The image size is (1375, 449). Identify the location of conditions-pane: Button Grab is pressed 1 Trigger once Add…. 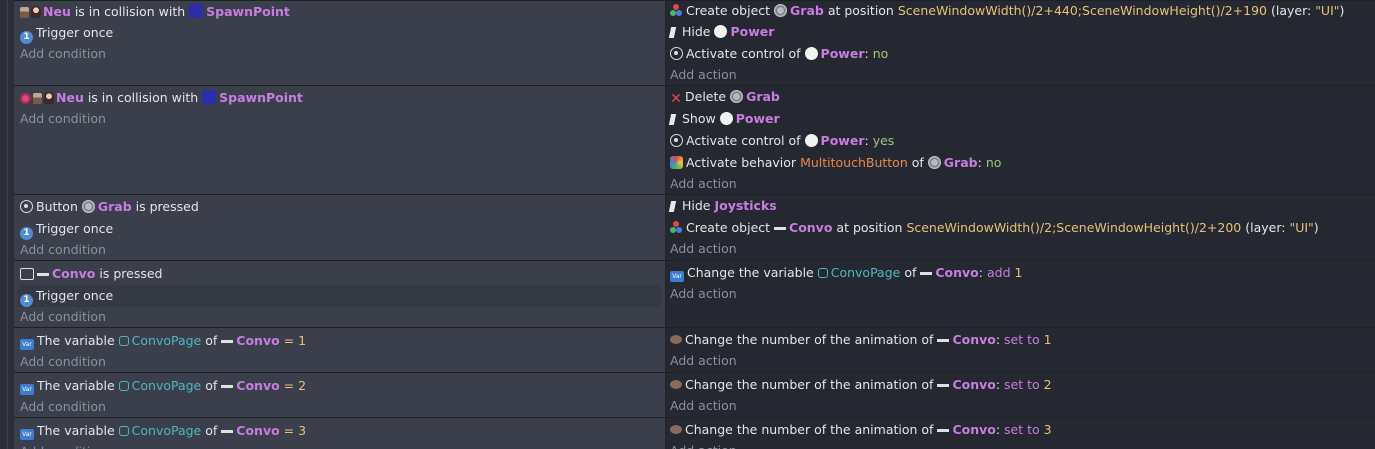
(340, 227).